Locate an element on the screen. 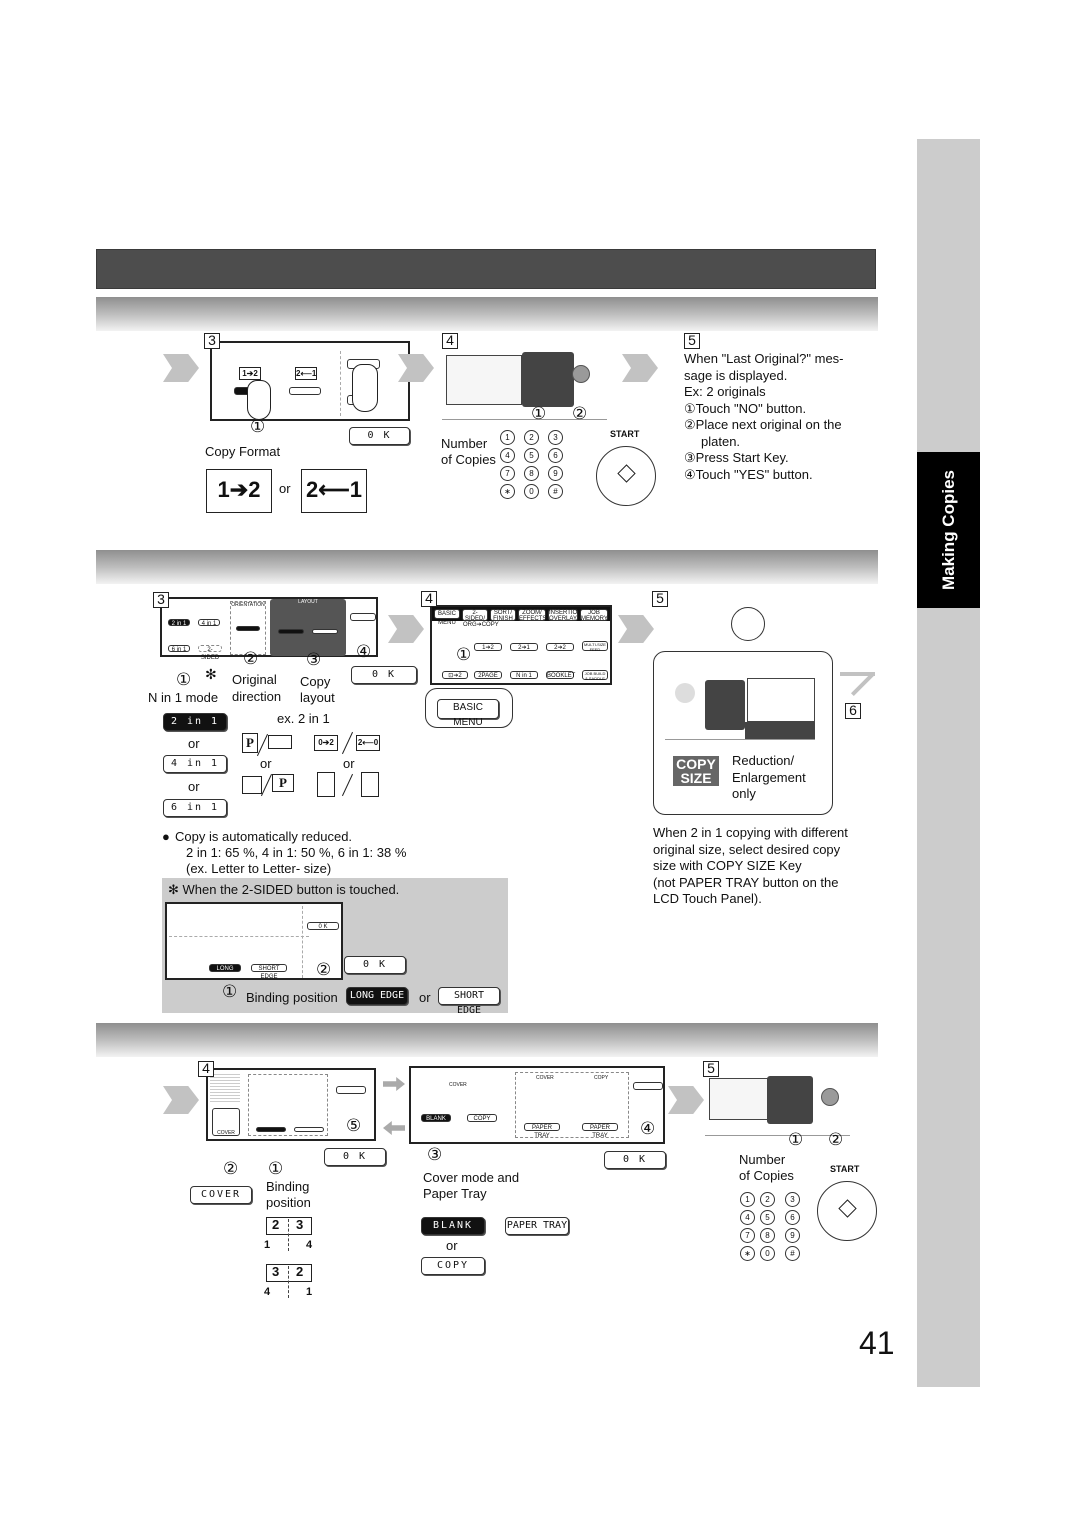  lcd-btn-orientation is located at coordinates (248, 628).